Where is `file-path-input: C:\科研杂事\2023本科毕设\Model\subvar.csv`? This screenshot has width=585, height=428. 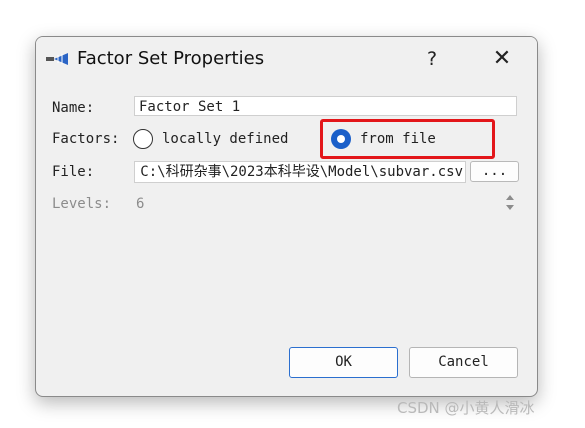 file-path-input: C:\科研杂事\2023本科毕设\Model\subvar.csv is located at coordinates (300, 172).